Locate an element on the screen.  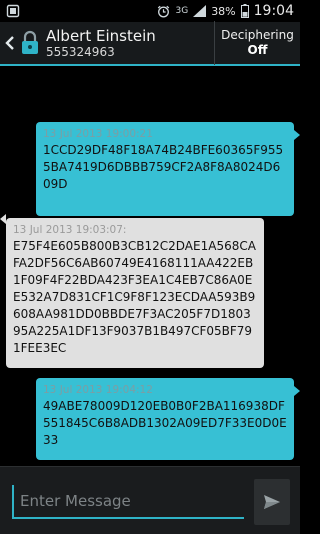
screenshot-icon is located at coordinates (13, 11).